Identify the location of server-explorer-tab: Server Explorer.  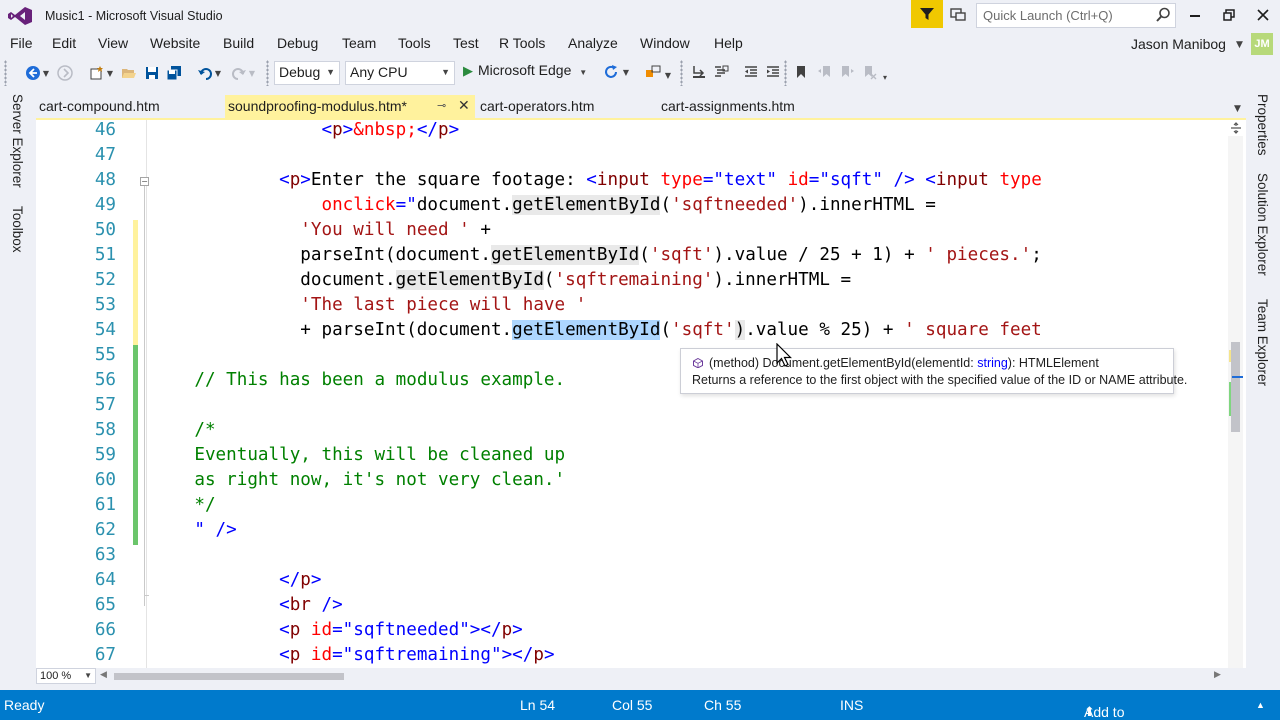
(17, 141).